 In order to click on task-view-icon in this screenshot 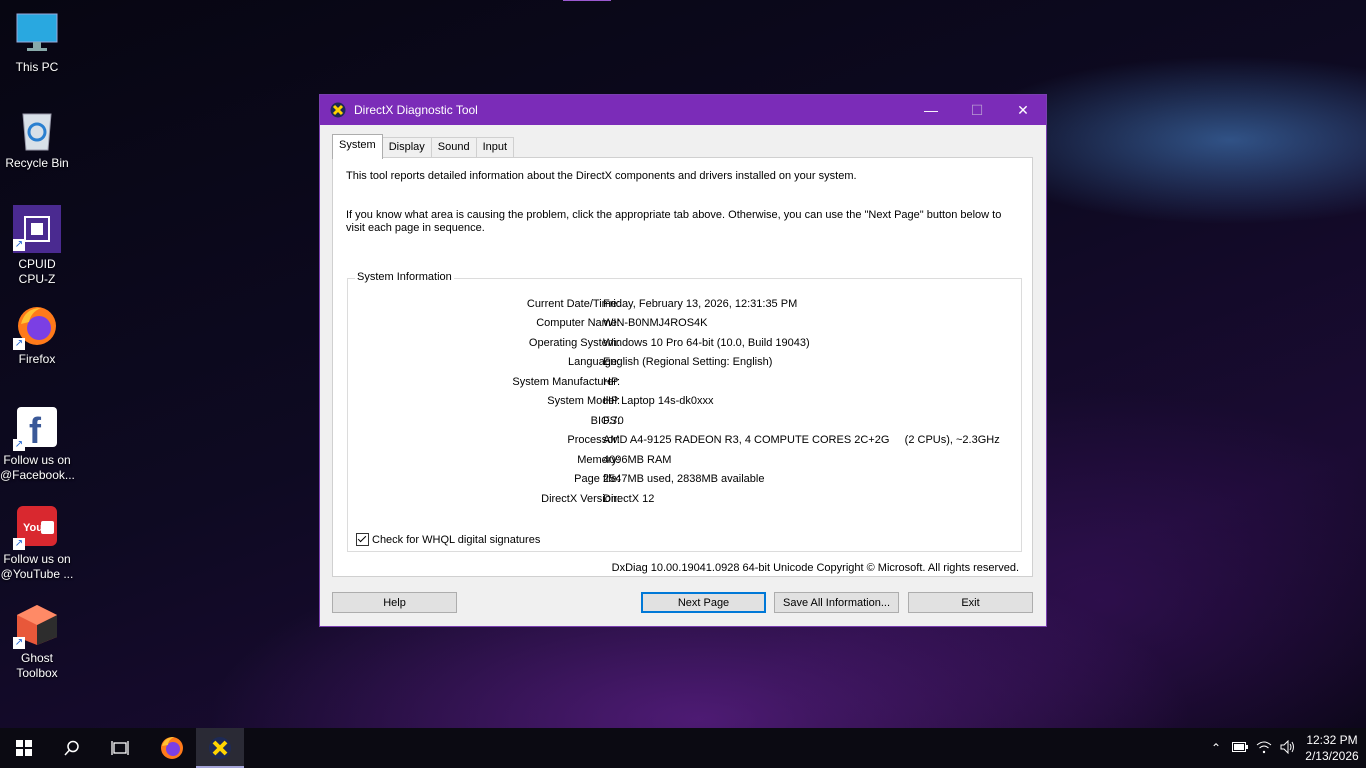, I will do `click(120, 748)`.